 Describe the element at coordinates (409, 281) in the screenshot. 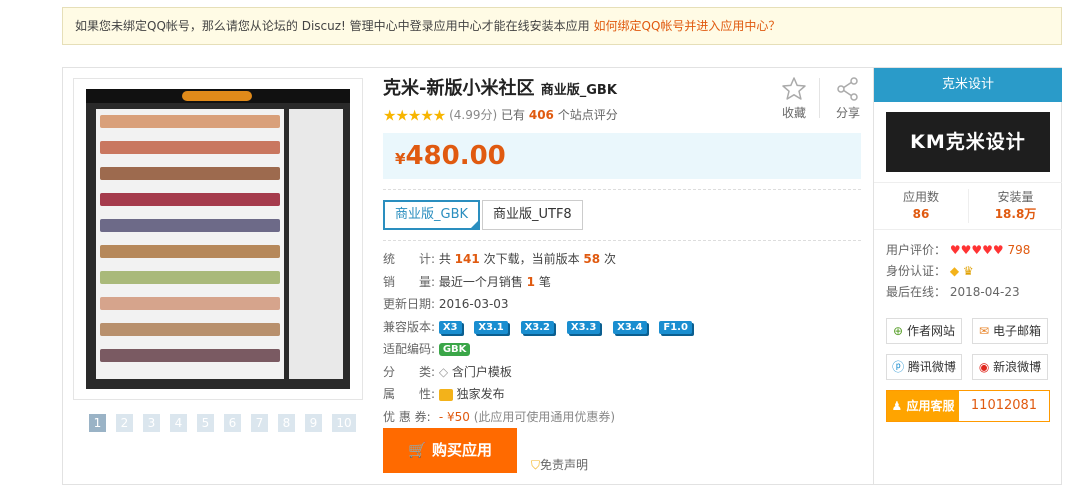

I see `sales-label: 销 量:` at that location.